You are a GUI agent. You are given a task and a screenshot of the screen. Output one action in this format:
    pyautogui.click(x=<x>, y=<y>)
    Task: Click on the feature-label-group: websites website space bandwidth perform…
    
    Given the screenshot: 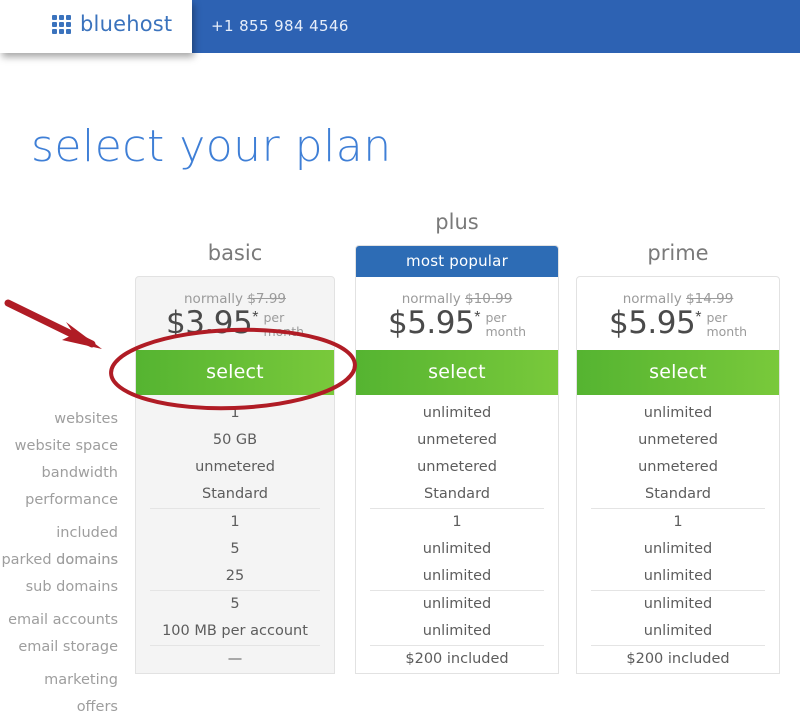 What is the action you would take?
    pyautogui.click(x=59, y=460)
    